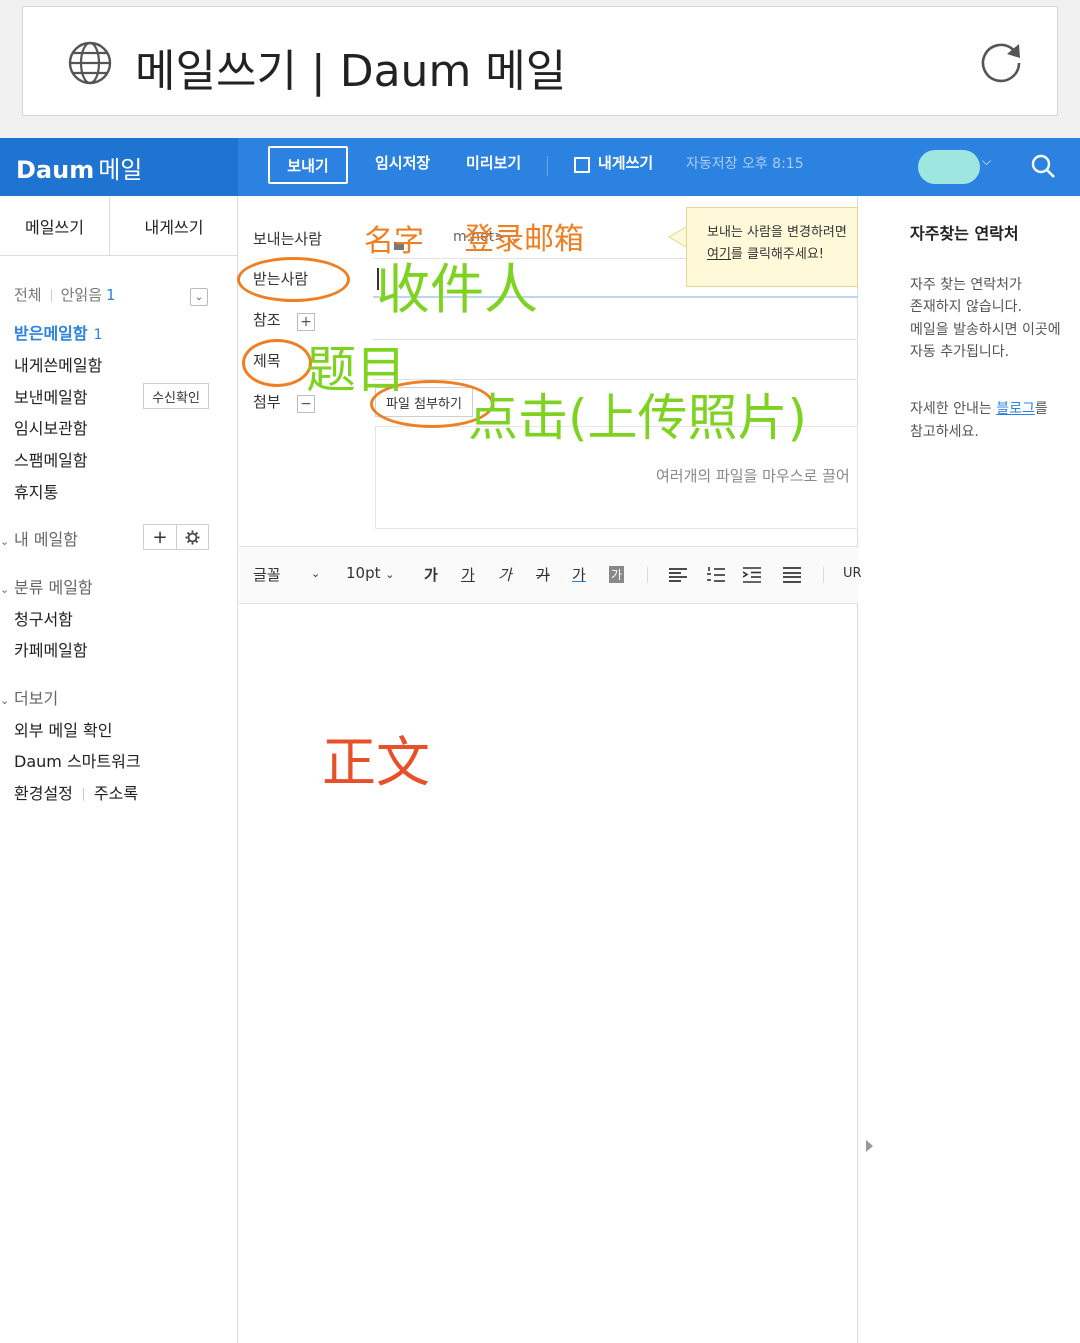 The image size is (1080, 1343). What do you see at coordinates (98, 335) in the screenshot?
I see `inbox-count: 1` at bounding box center [98, 335].